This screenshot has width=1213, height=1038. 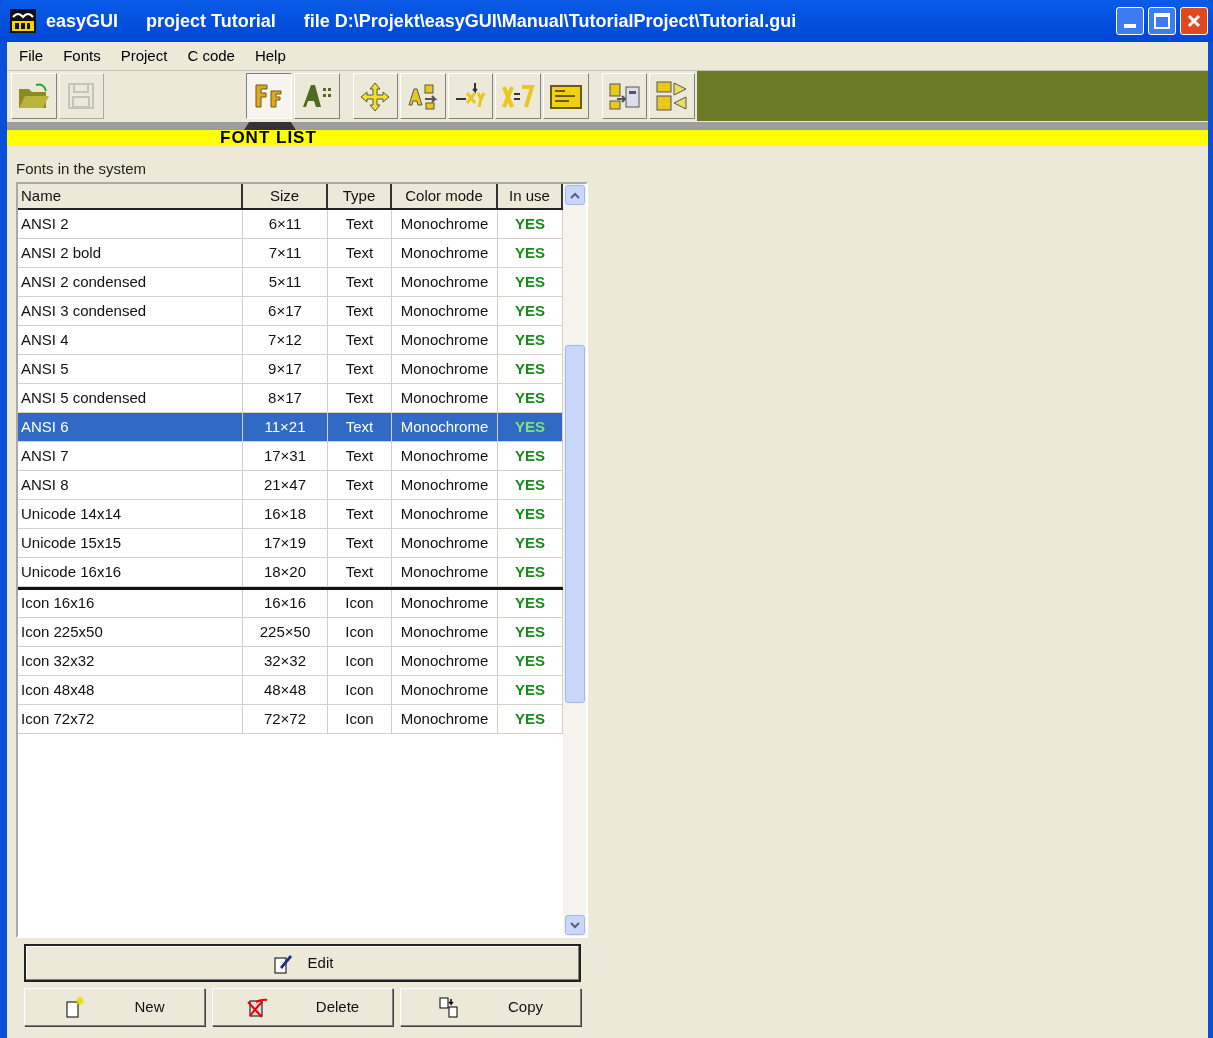 What do you see at coordinates (270, 56) in the screenshot?
I see `menu-item: Help` at bounding box center [270, 56].